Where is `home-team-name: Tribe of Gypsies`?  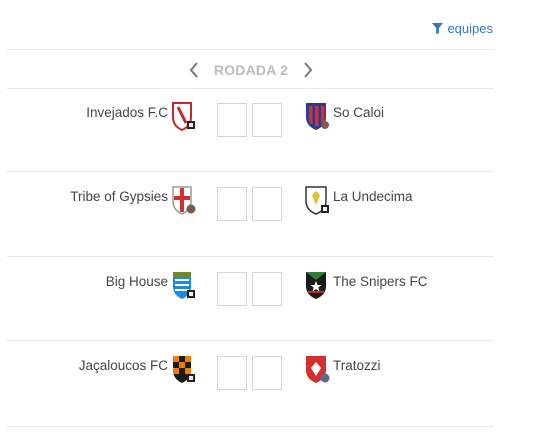
home-team-name: Tribe of Gypsies is located at coordinates (119, 196).